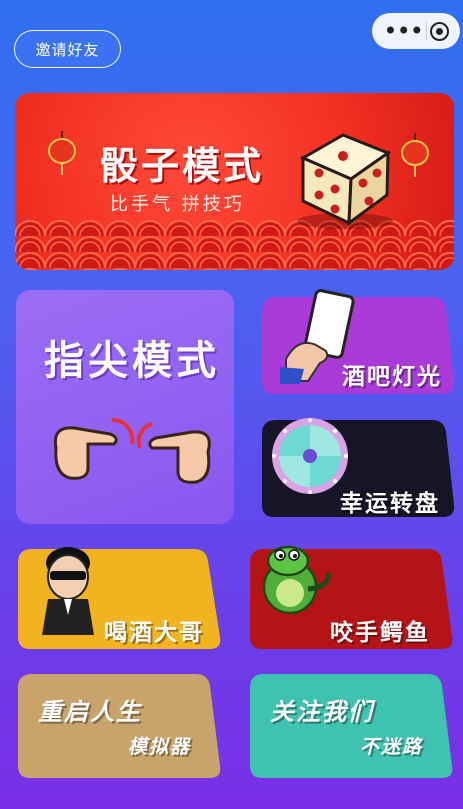  I want to click on follow-us-subtitle: 不迷路, so click(392, 747).